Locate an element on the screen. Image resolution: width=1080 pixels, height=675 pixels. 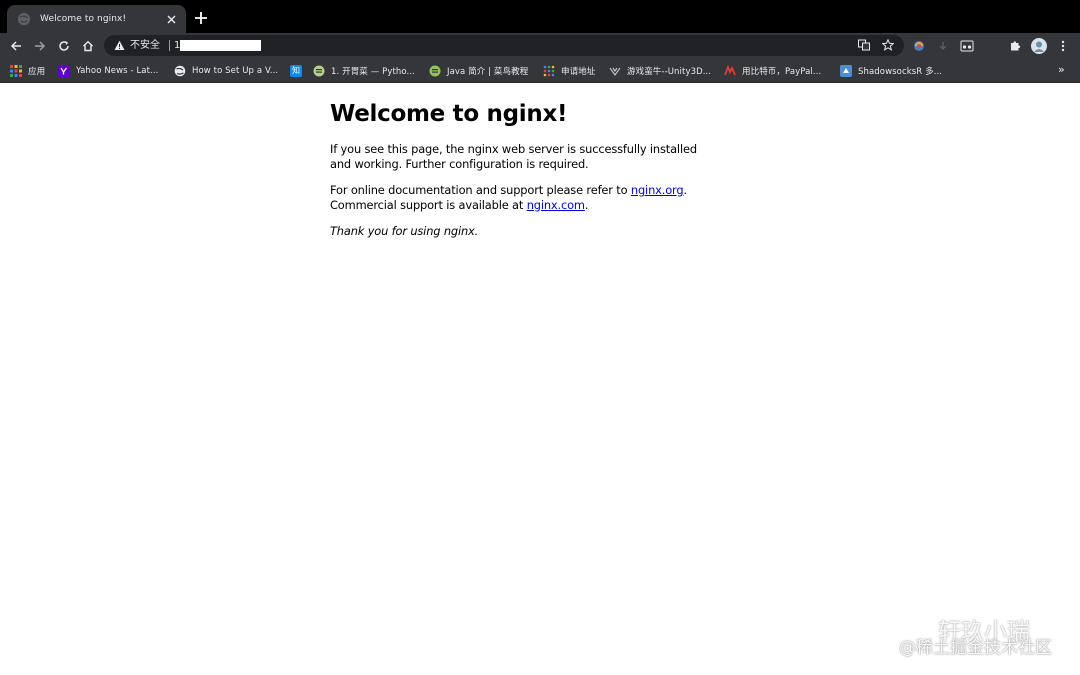
extension-reader-icon is located at coordinates (967, 46).